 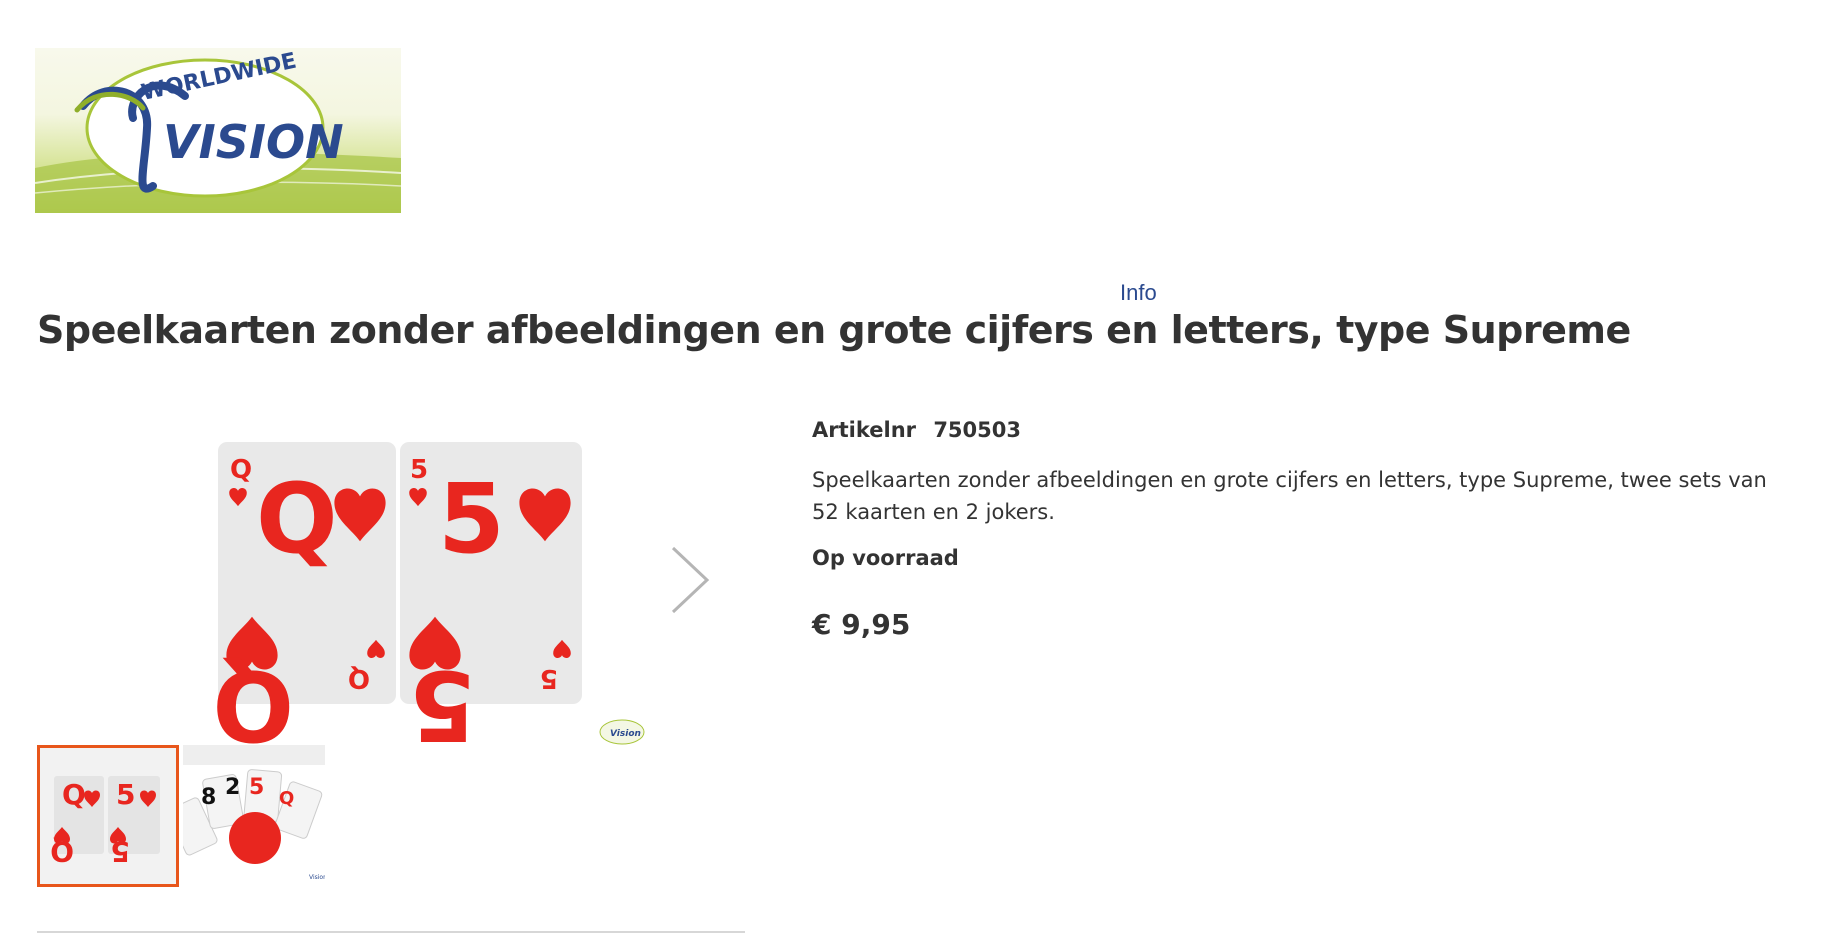 I want to click on article-value: 750503, so click(x=977, y=430).